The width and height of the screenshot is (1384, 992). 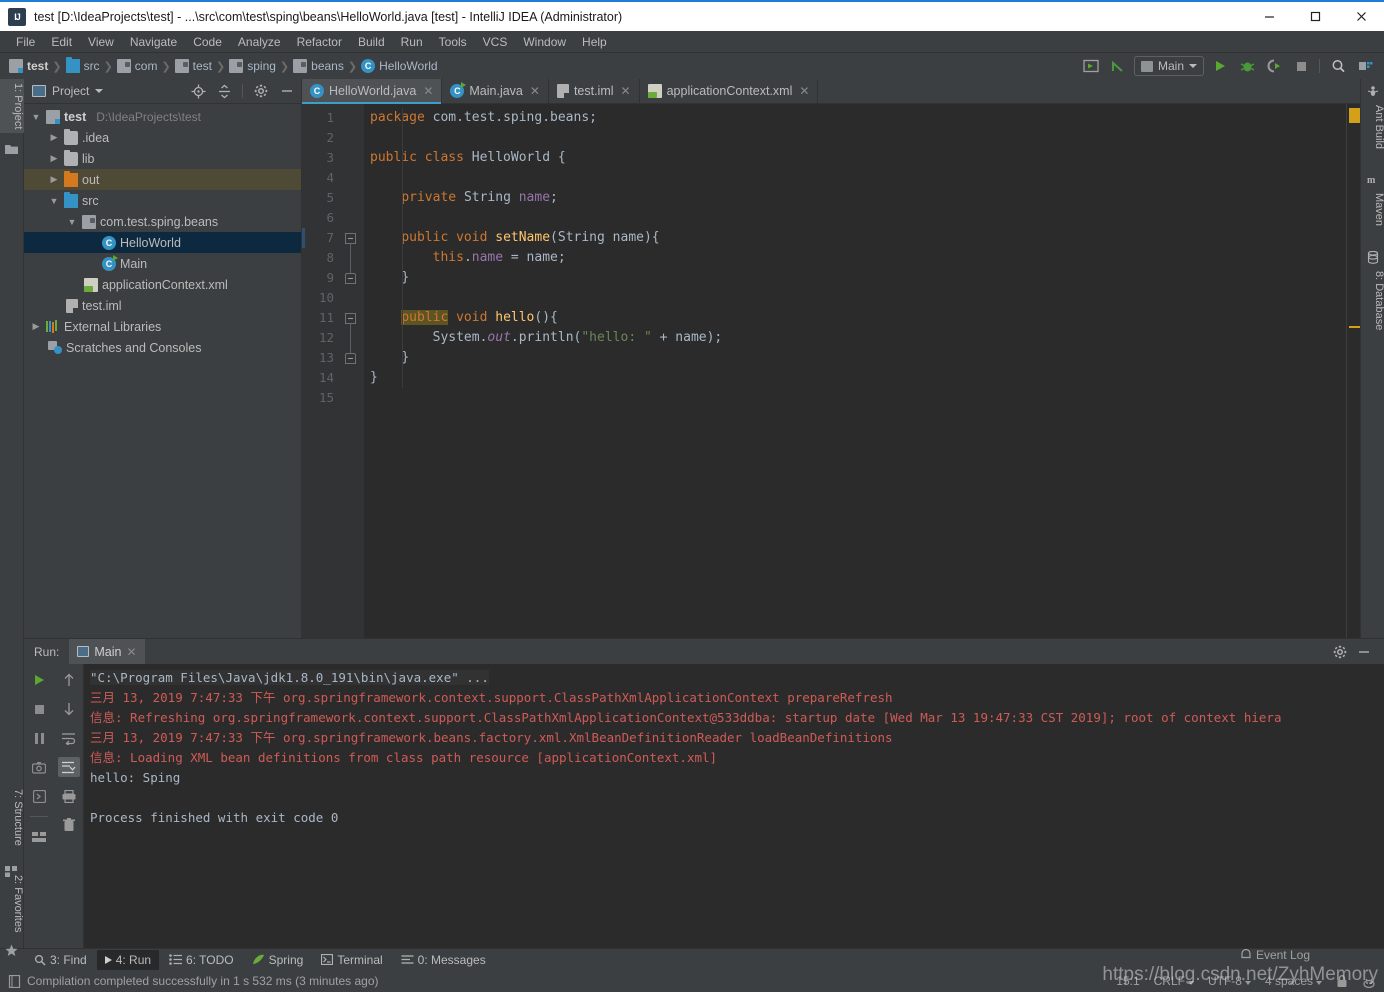 What do you see at coordinates (495, 91) in the screenshot?
I see `tab-main-java: C Main.java ✕` at bounding box center [495, 91].